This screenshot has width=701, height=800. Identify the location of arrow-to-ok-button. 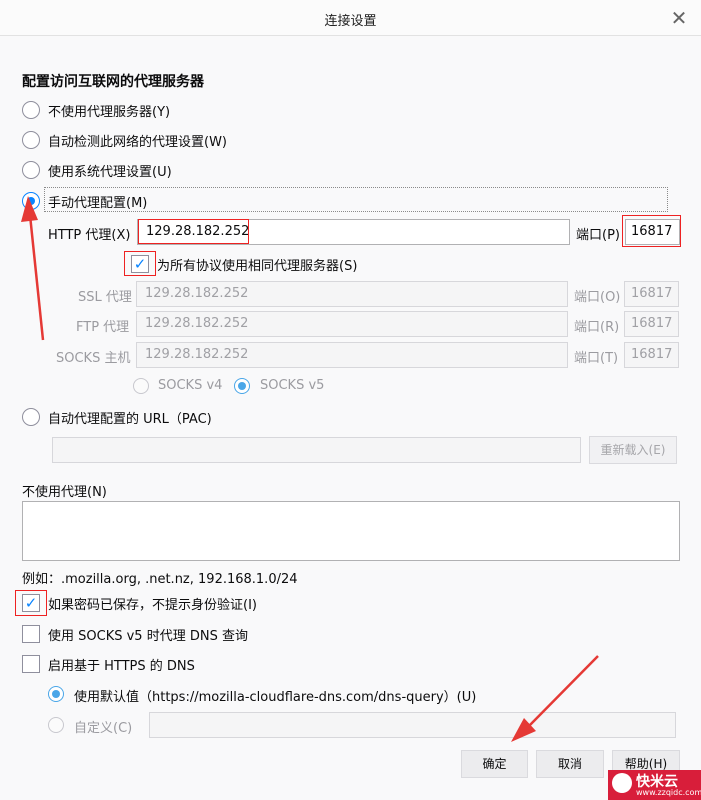
(555, 698).